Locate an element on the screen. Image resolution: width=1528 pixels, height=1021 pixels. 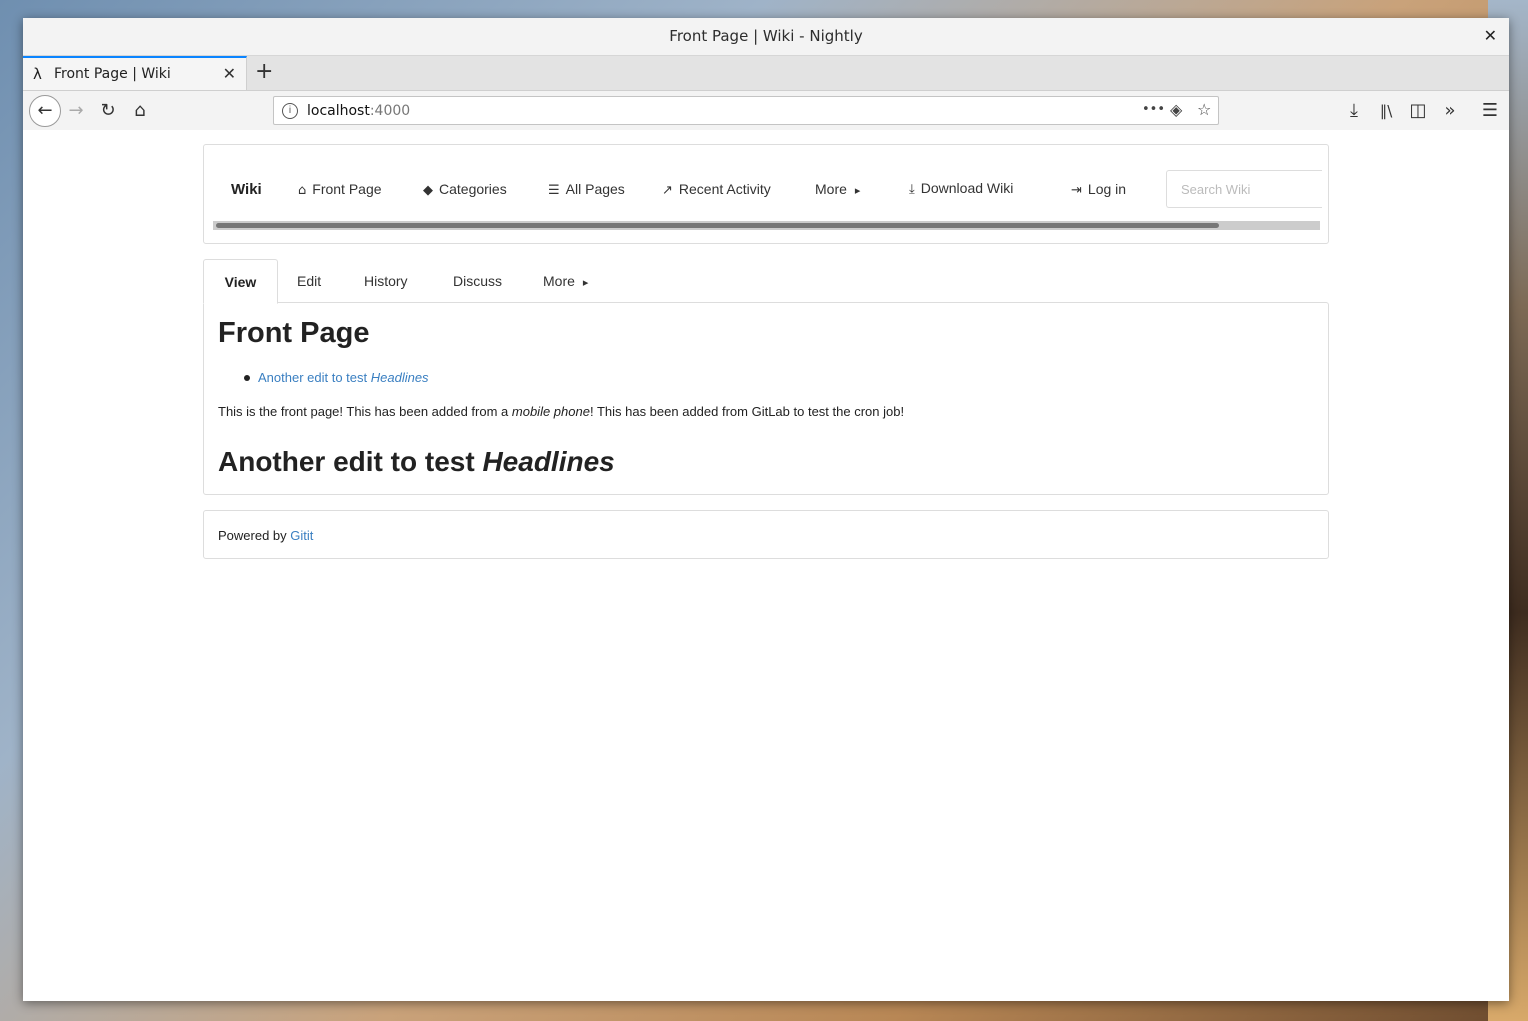
nav-recent-activity: ↗ Recent Activity is located at coordinates (716, 189).